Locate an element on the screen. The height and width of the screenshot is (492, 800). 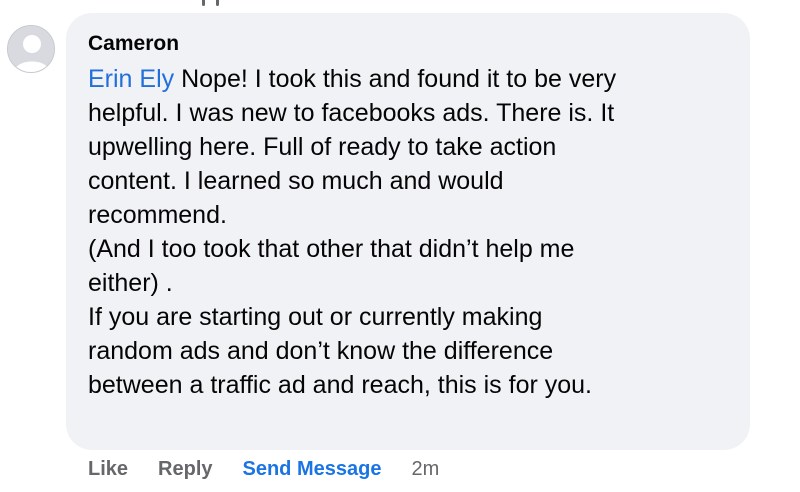
comment-line: either) . is located at coordinates (130, 283).